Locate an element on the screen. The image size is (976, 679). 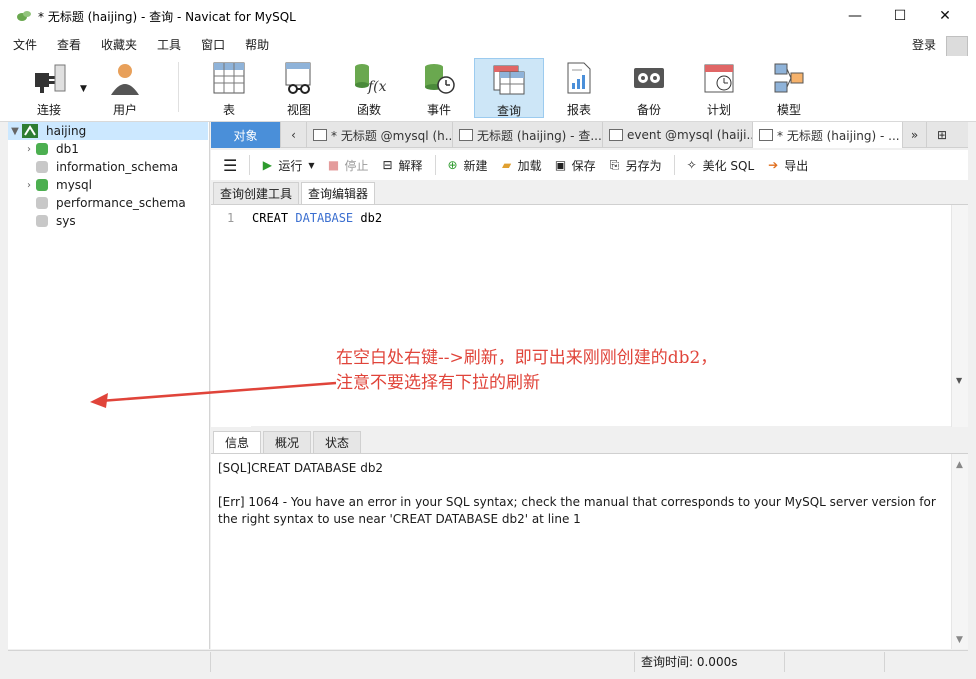
toolbar-connection-button: 连接 is located at coordinates (49, 88).